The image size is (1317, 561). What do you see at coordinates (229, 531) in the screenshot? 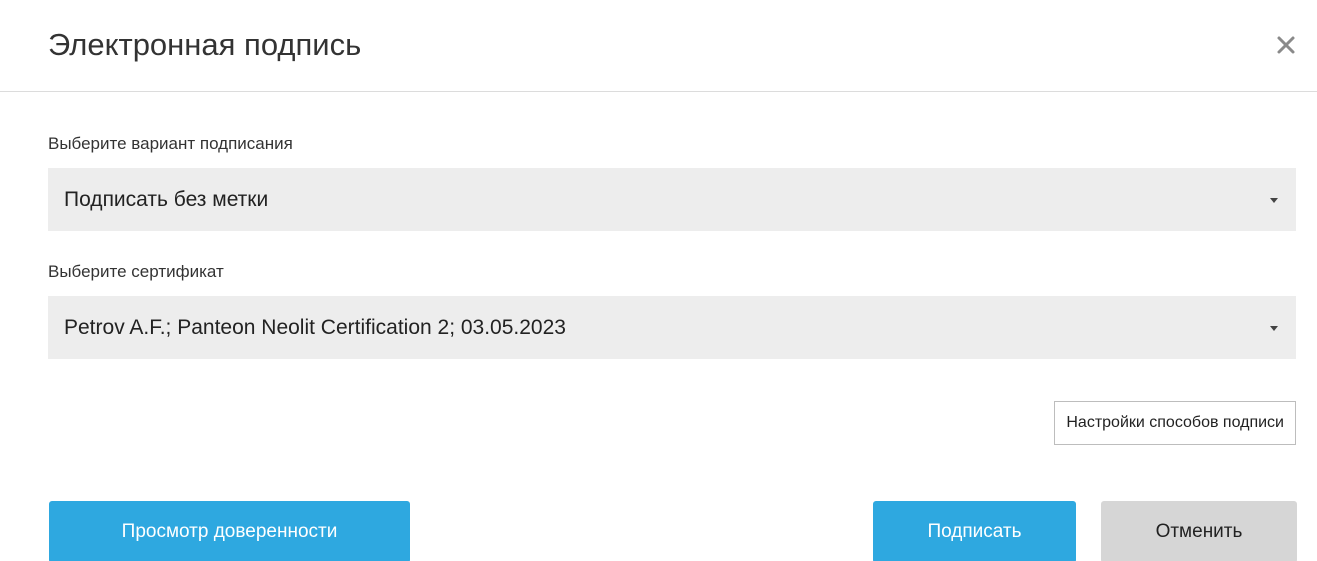
I see `view-power-of-attorney-button: Просмотр доверенности` at bounding box center [229, 531].